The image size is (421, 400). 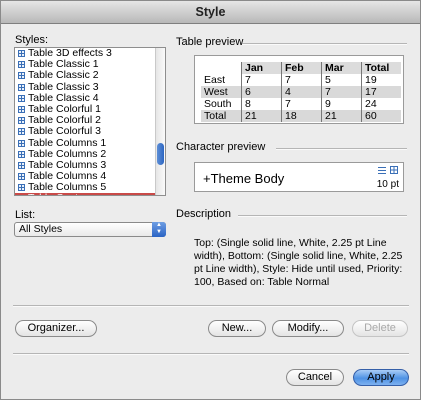 What do you see at coordinates (70, 53) in the screenshot?
I see `list-item-label: Table 3D effects 3` at bounding box center [70, 53].